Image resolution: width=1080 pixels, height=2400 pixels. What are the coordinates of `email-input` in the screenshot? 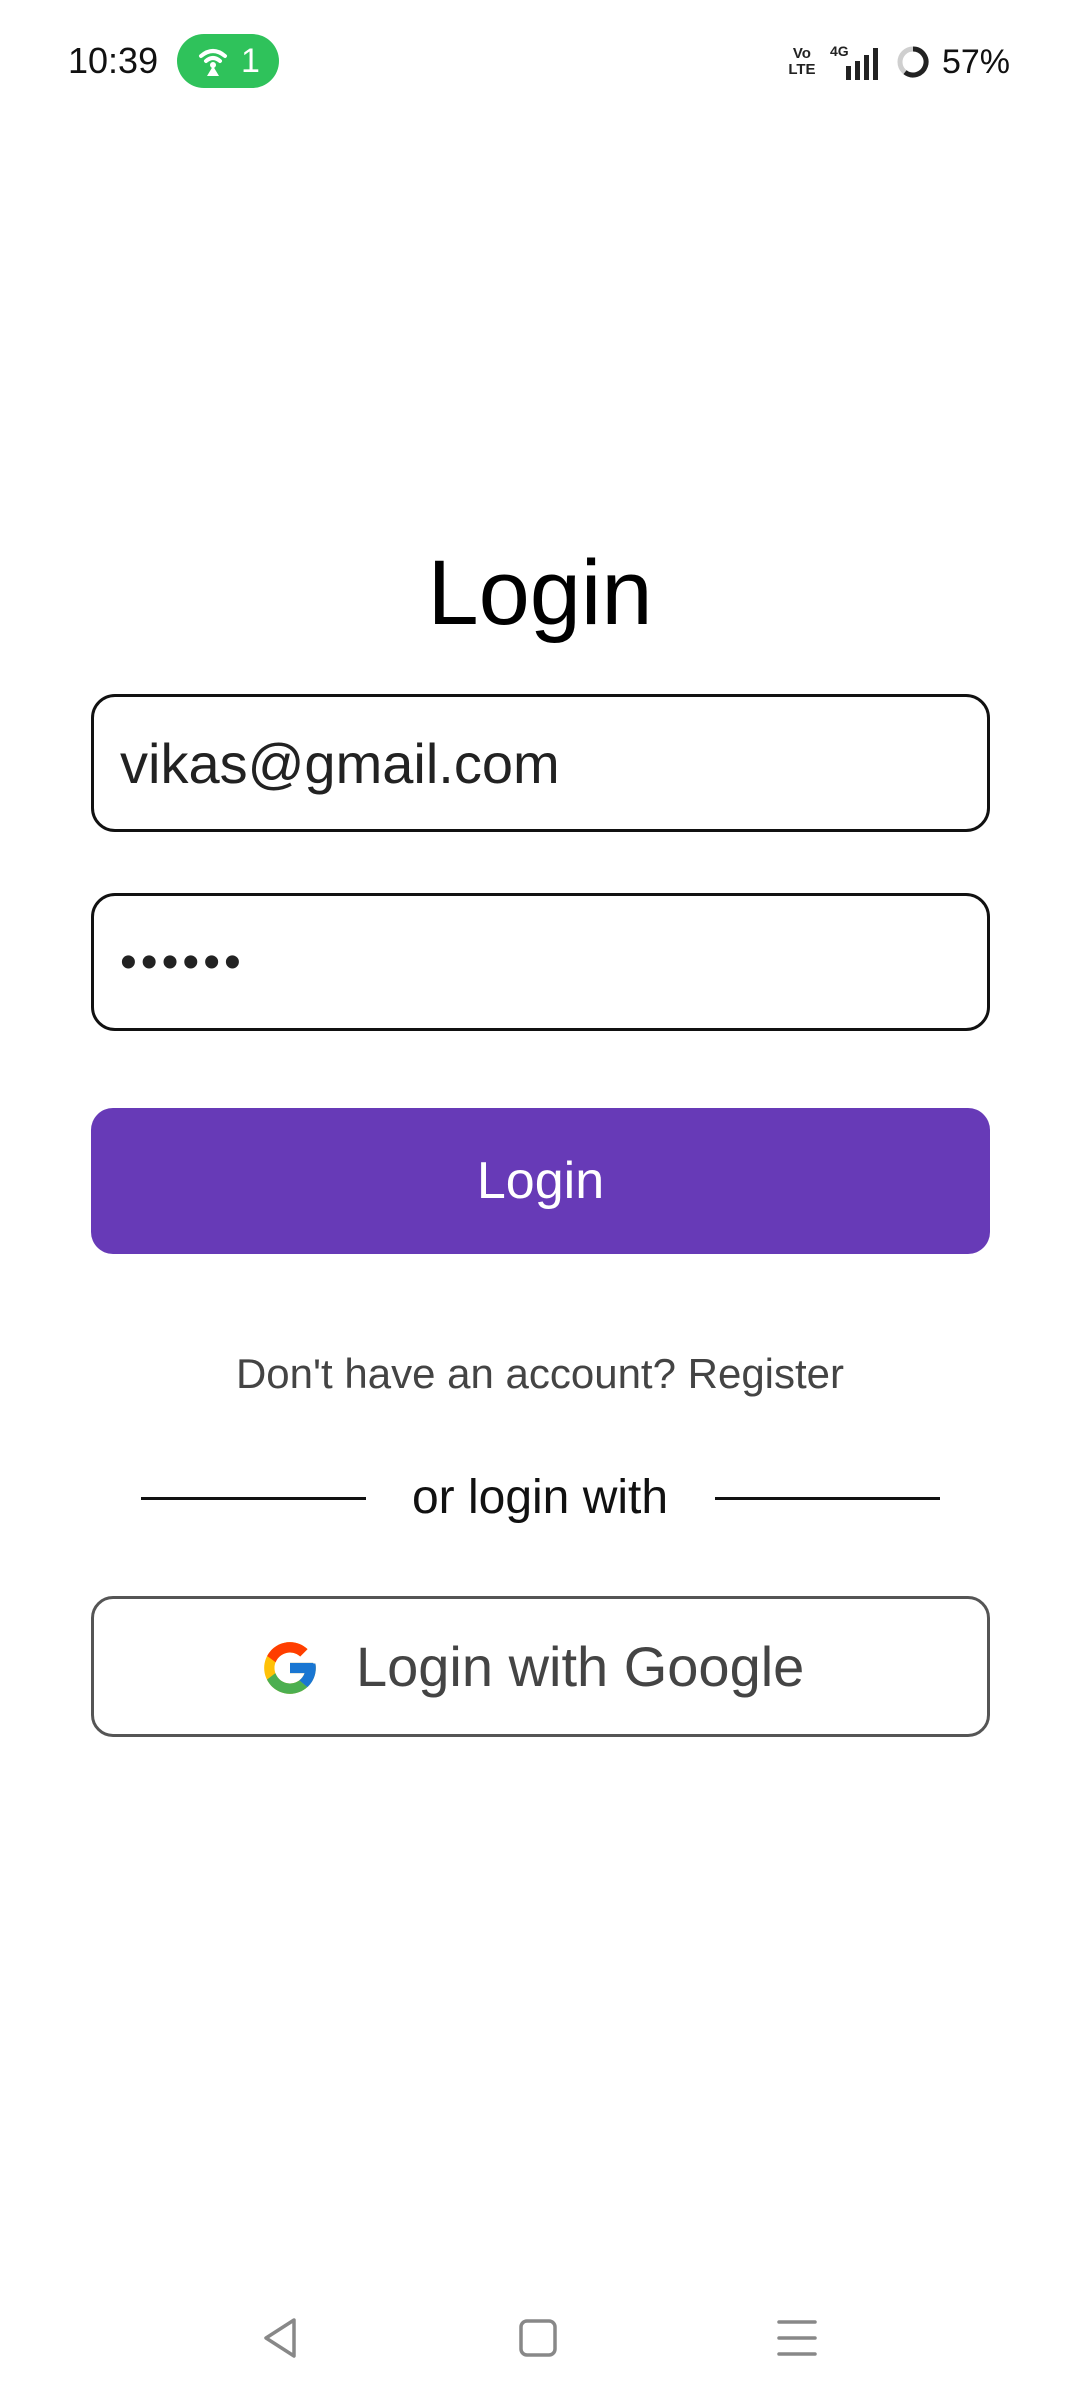 It's located at (540, 763).